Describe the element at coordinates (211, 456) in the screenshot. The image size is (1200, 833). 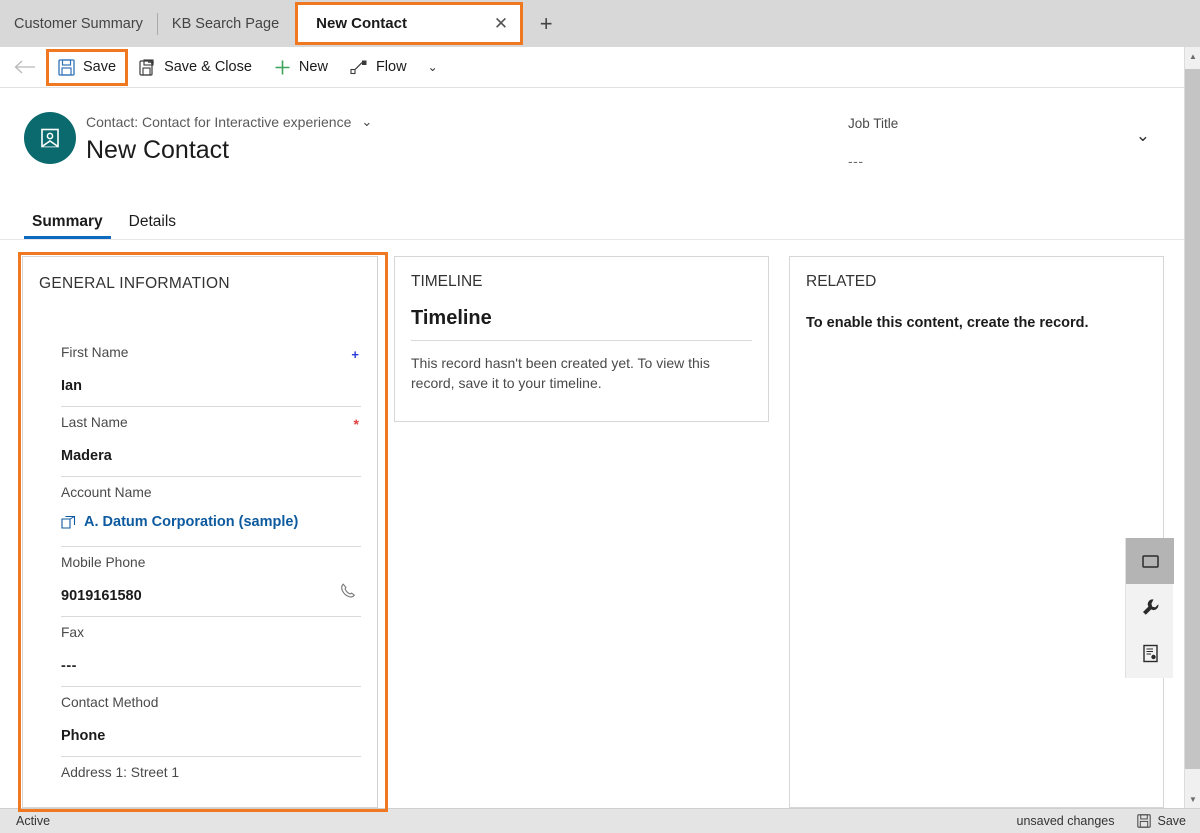
I see `field-value: Madera` at that location.